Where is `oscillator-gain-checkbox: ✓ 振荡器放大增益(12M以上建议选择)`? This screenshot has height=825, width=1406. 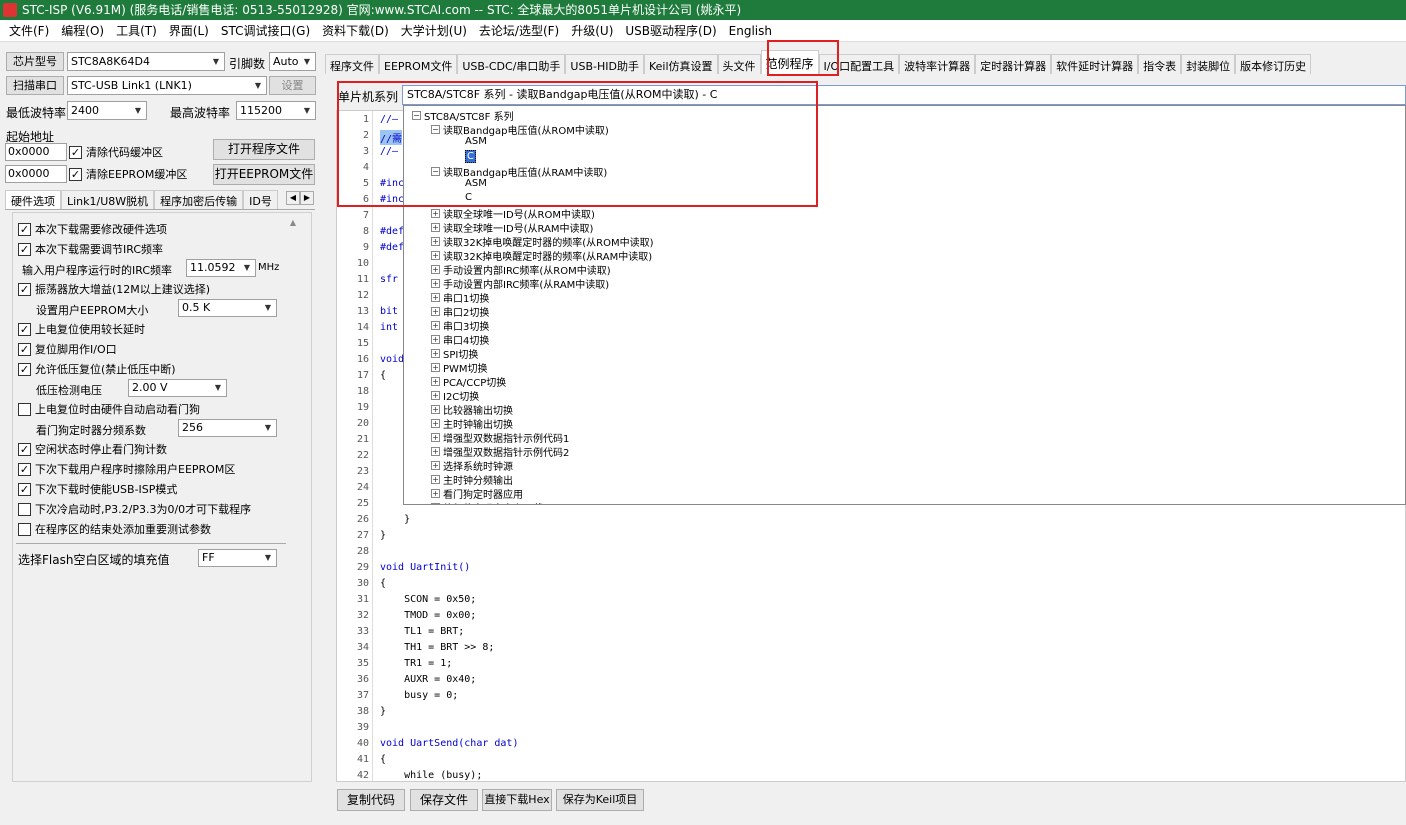
oscillator-gain-checkbox: ✓ 振荡器放大增益(12M以上建议选择) is located at coordinates (114, 289).